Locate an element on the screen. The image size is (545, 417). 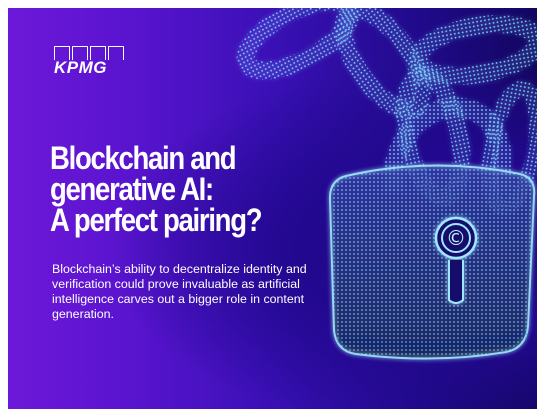
padlock-symbol: © is located at coordinates (456, 238).